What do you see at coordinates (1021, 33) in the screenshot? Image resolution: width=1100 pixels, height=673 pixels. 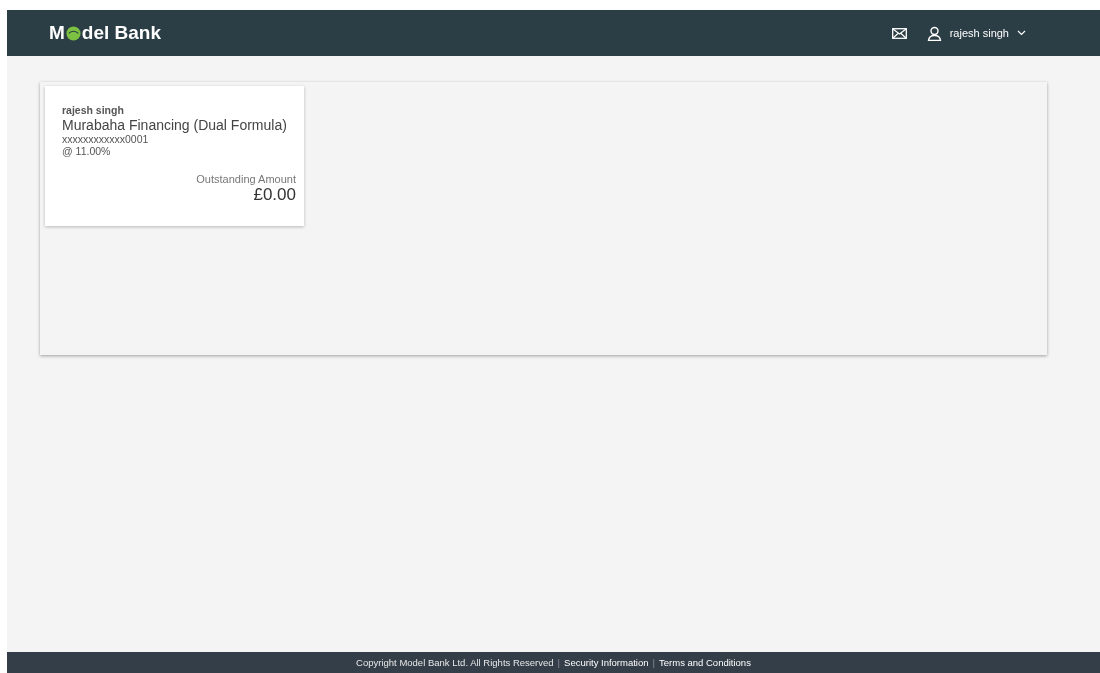 I see `caret-icon` at bounding box center [1021, 33].